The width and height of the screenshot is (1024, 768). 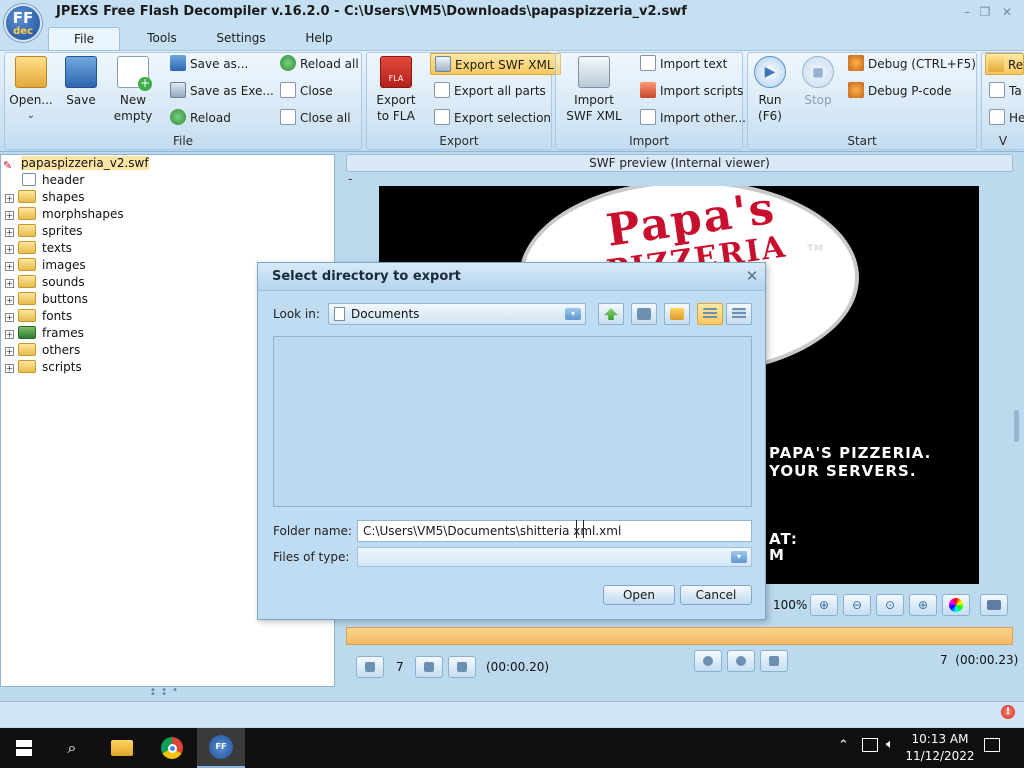 What do you see at coordinates (122, 748) in the screenshot?
I see `file-explorer-button` at bounding box center [122, 748].